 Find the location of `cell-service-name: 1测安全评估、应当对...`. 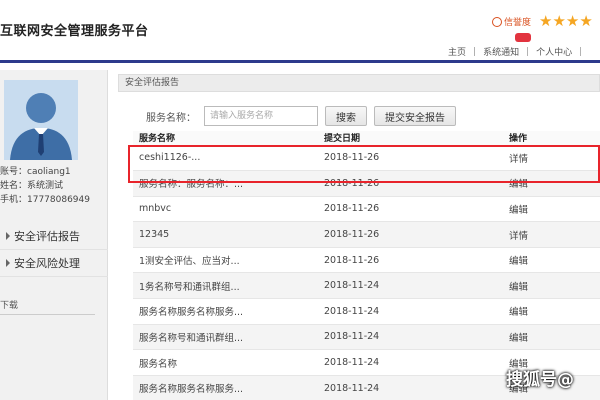

cell-service-name: 1测安全评估、应当对... is located at coordinates (225, 260).